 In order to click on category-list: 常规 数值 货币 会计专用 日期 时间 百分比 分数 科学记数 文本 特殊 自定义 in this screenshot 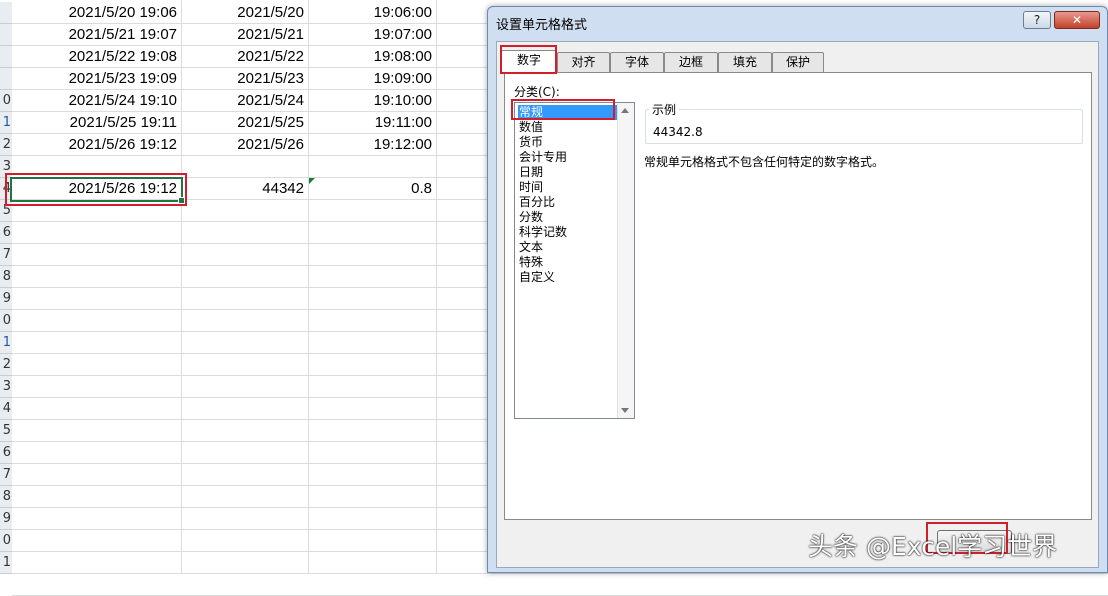, I will do `click(574, 260)`.